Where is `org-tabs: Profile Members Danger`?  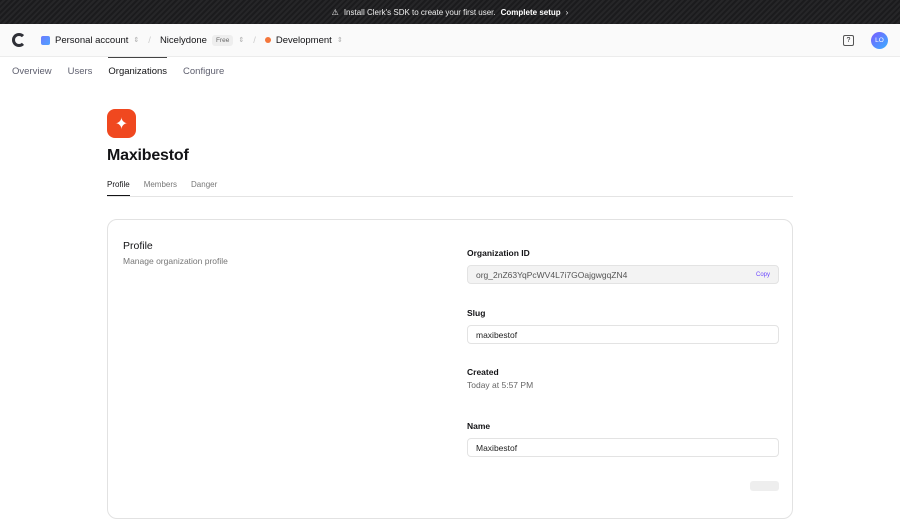 org-tabs: Profile Members Danger is located at coordinates (450, 188).